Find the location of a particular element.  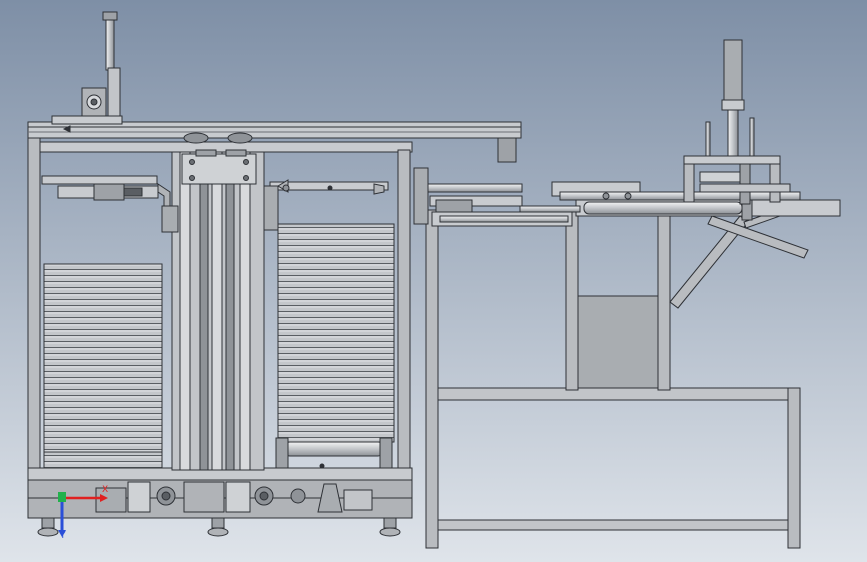

tray-stack-left is located at coordinates (103, 366).